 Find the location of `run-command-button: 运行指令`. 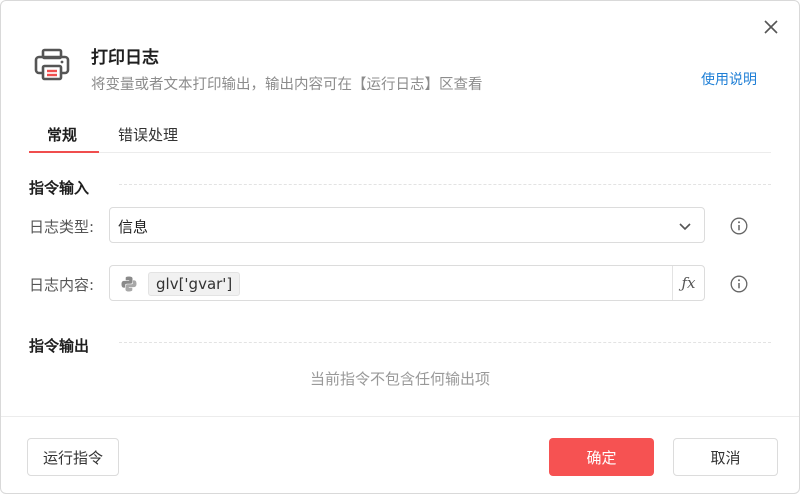

run-command-button: 运行指令 is located at coordinates (73, 457).